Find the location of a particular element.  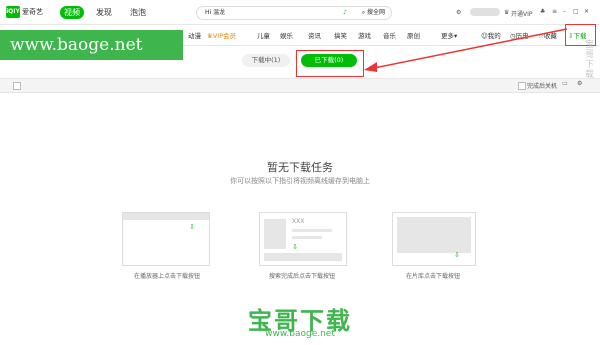

list-placeholder is located at coordinates (303, 257).